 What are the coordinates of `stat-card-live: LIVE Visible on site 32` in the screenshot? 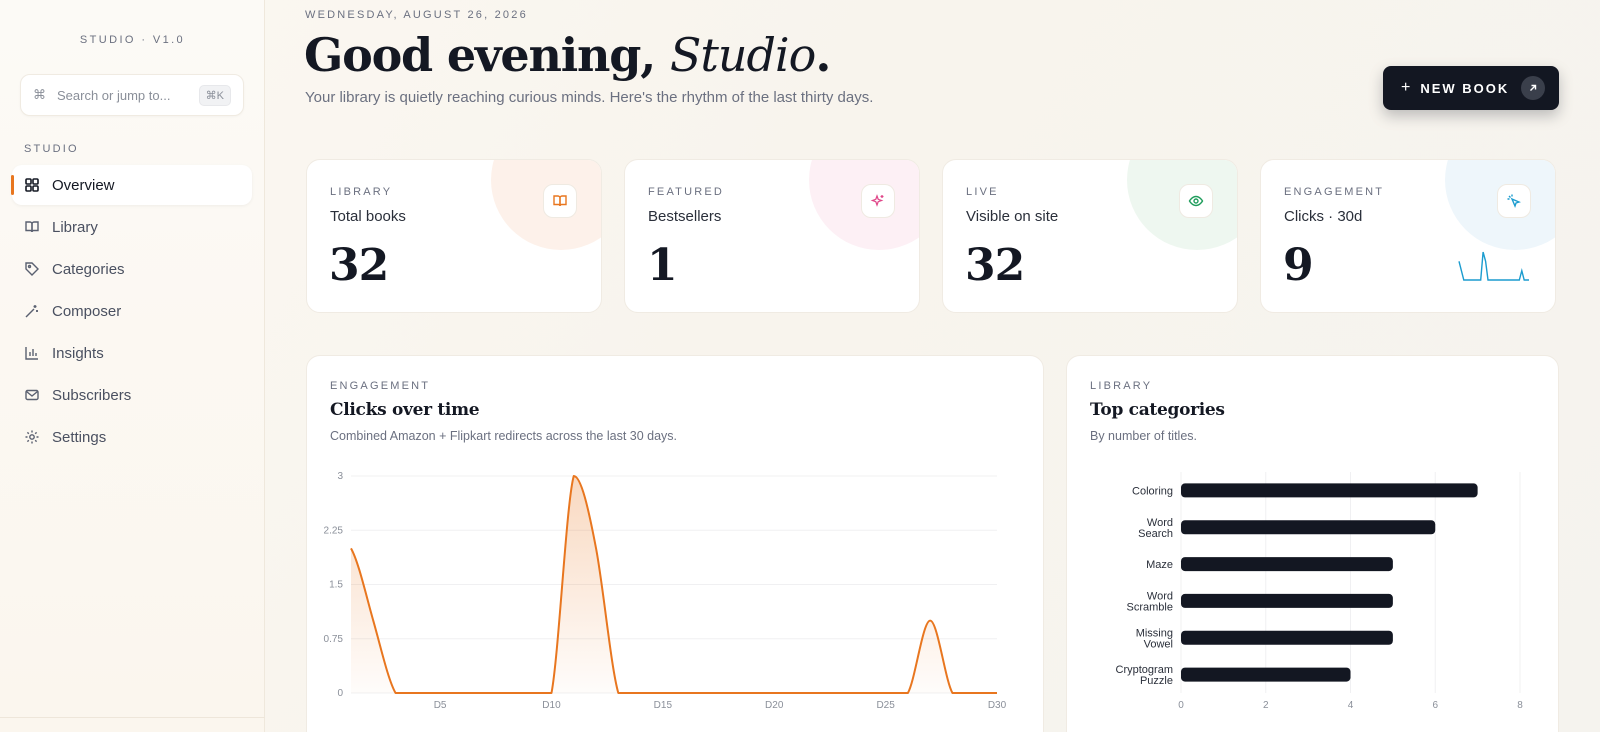 It's located at (1090, 236).